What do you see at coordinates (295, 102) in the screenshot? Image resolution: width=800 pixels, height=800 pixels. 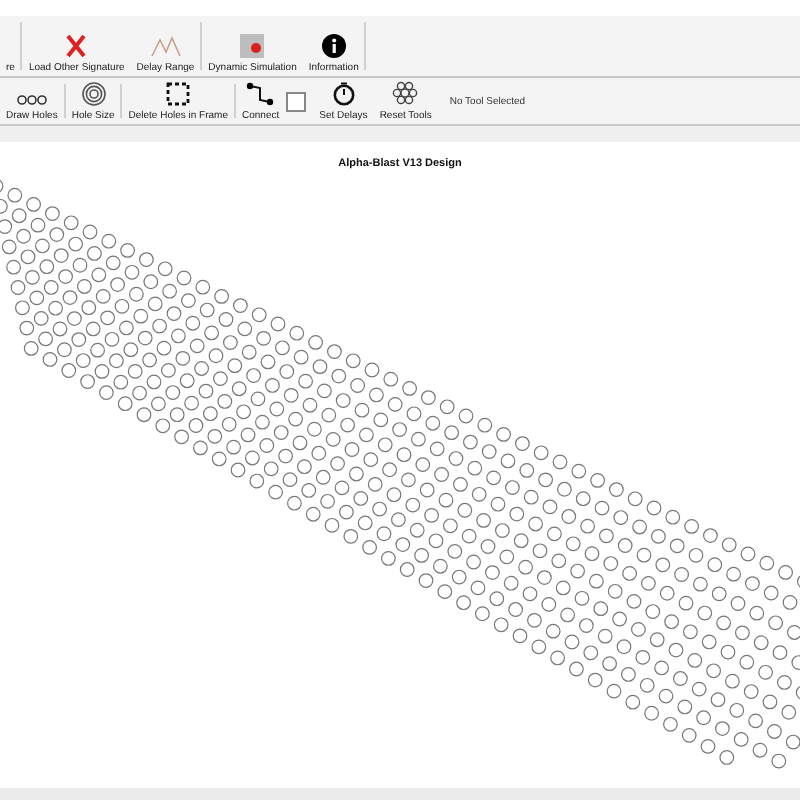 I see `checkbox` at bounding box center [295, 102].